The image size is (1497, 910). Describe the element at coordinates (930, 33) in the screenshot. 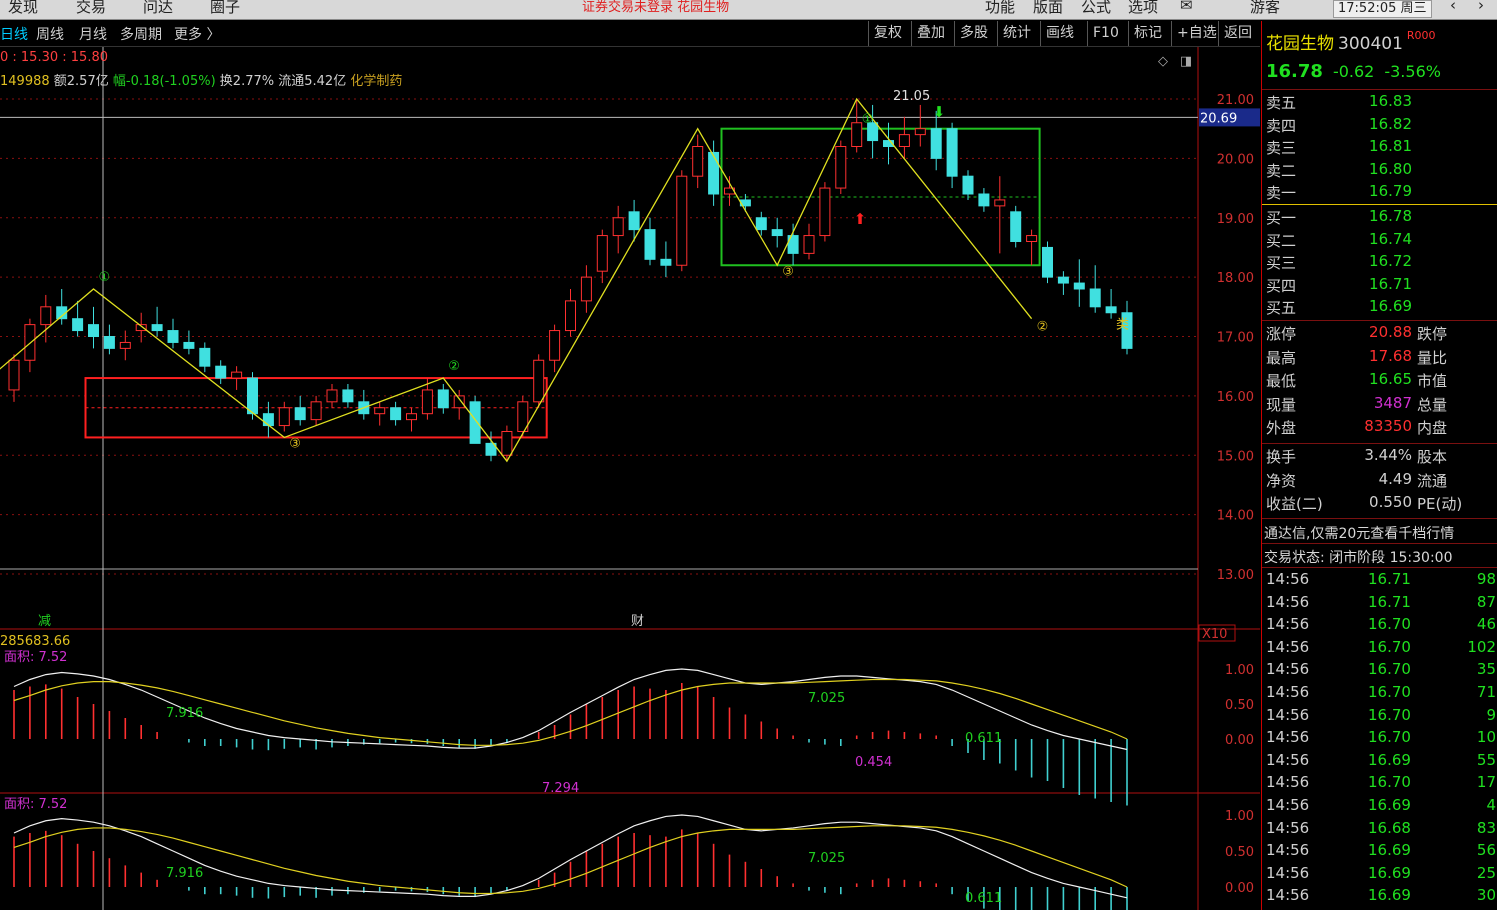

I see `overlay-button: 叠加` at that location.